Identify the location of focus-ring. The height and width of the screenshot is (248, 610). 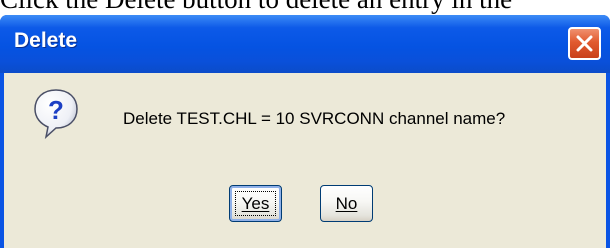
(255, 203).